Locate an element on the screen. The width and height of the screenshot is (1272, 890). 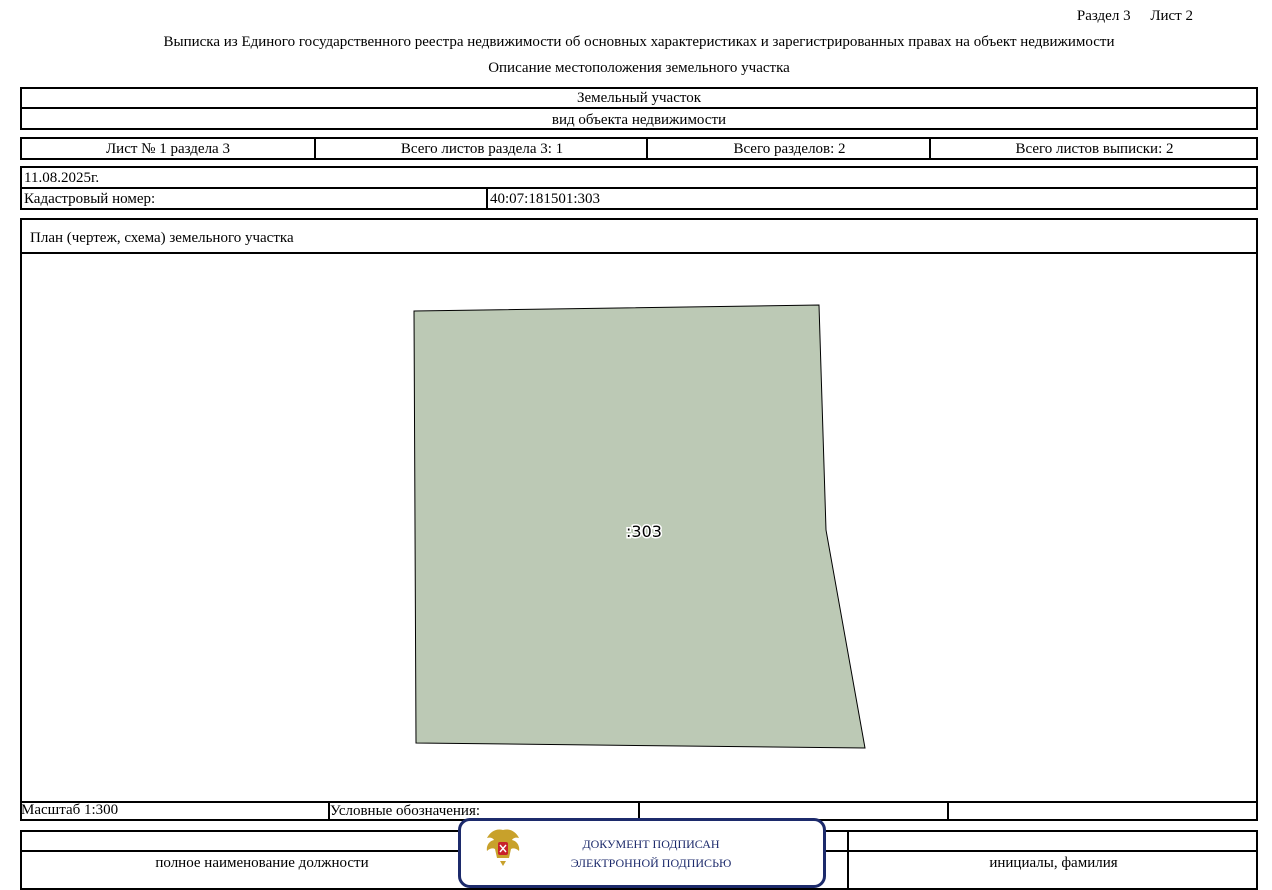
electronic-signature-stamp: ДОКУМЕНТ ПОДПИСАН ЭЛЕКТРОННОЙ ПОДПИСЬЮ is located at coordinates (642, 853).